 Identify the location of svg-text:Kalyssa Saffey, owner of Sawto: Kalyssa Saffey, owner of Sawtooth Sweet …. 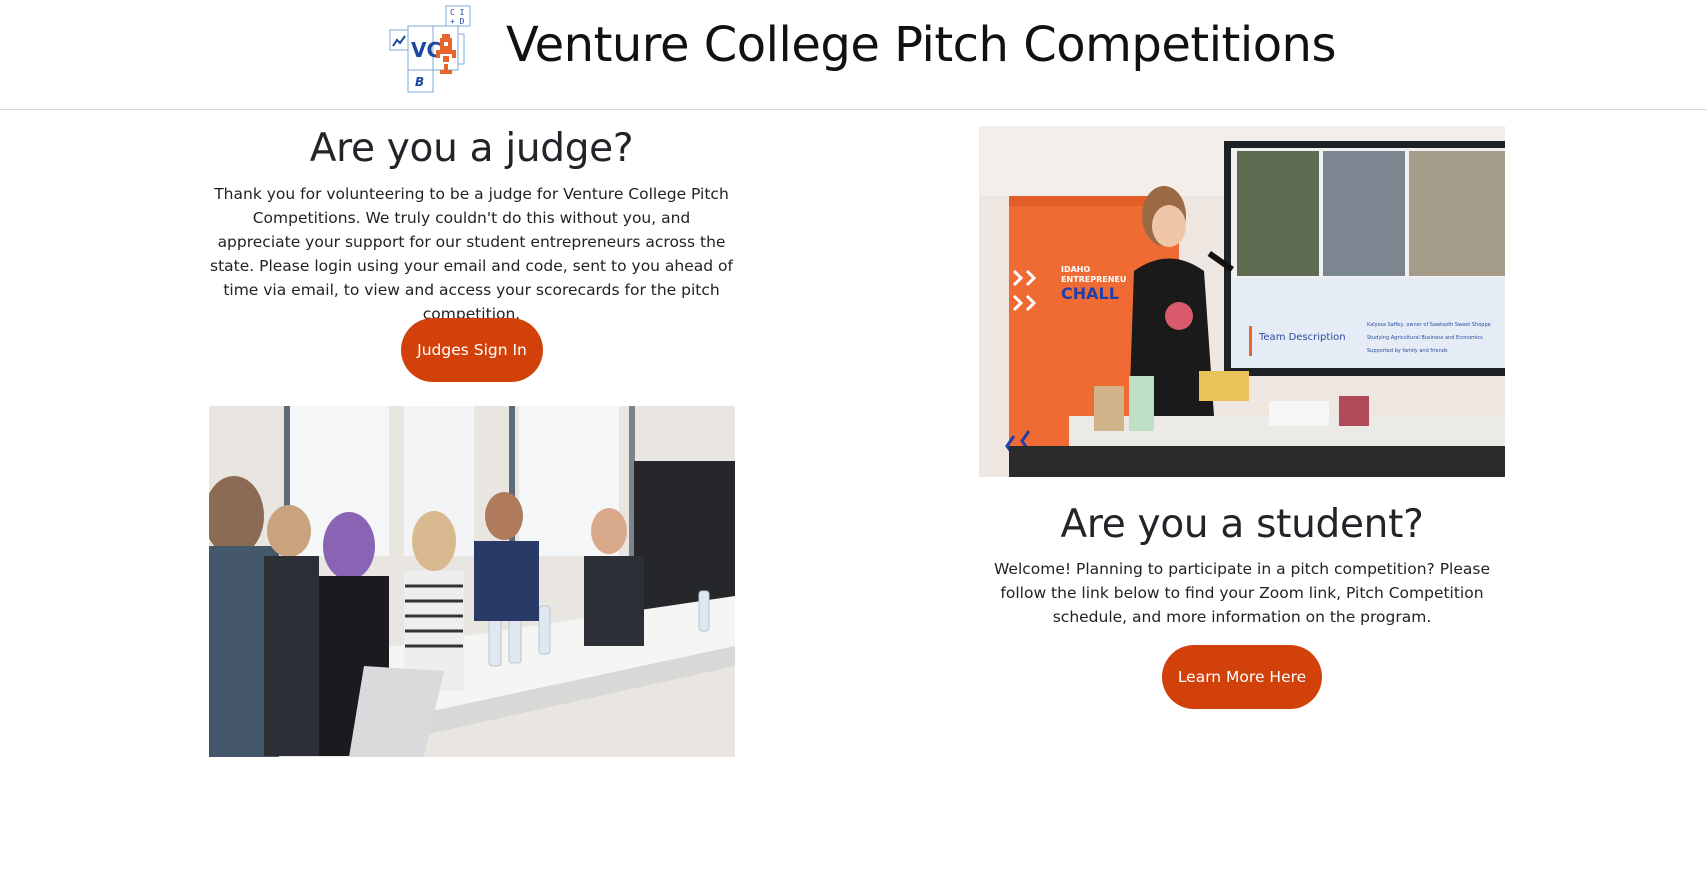
(1429, 325).